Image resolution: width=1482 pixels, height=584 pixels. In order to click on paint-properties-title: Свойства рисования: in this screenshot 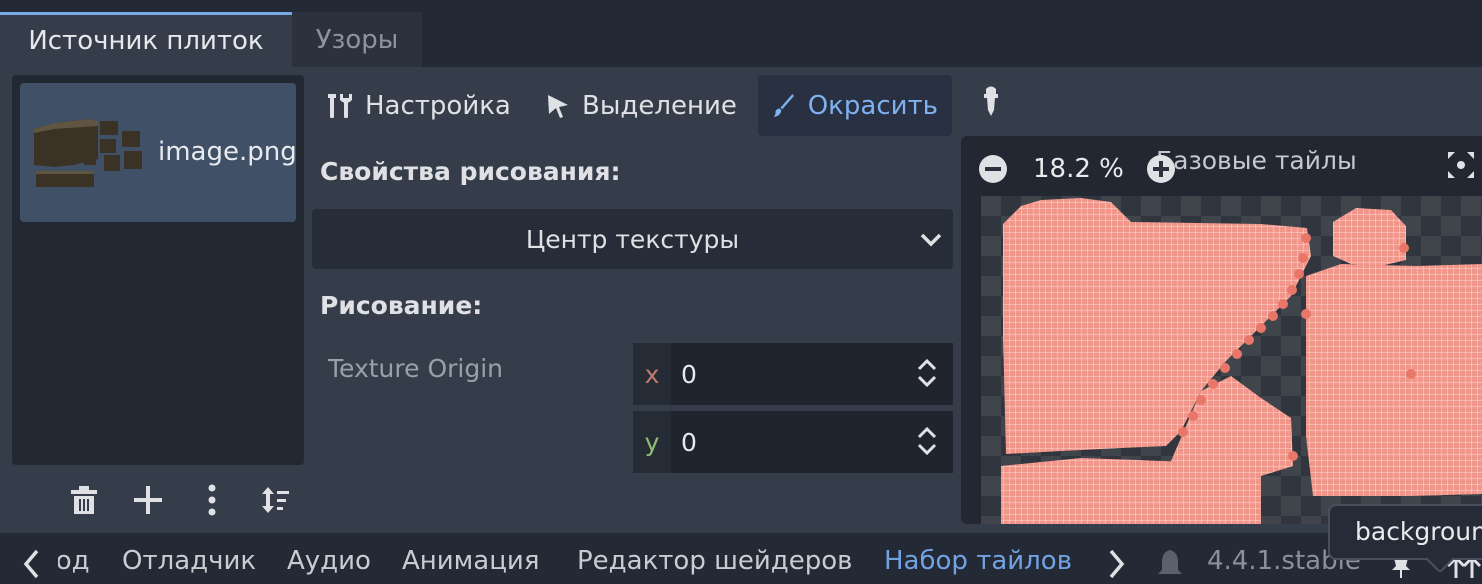, I will do `click(470, 171)`.